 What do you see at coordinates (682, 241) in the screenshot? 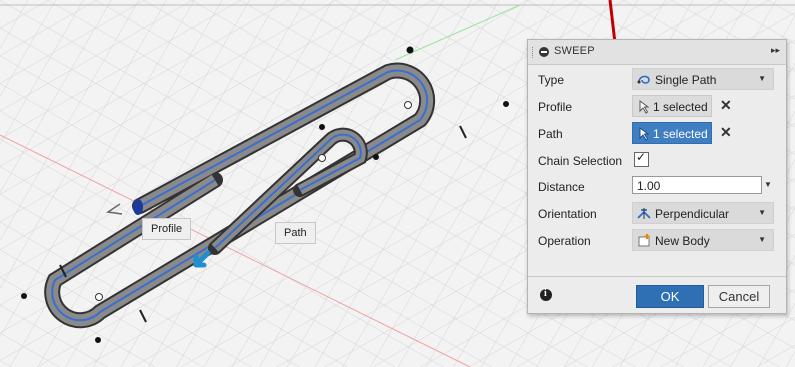
I see `operation-value: New Body` at bounding box center [682, 241].